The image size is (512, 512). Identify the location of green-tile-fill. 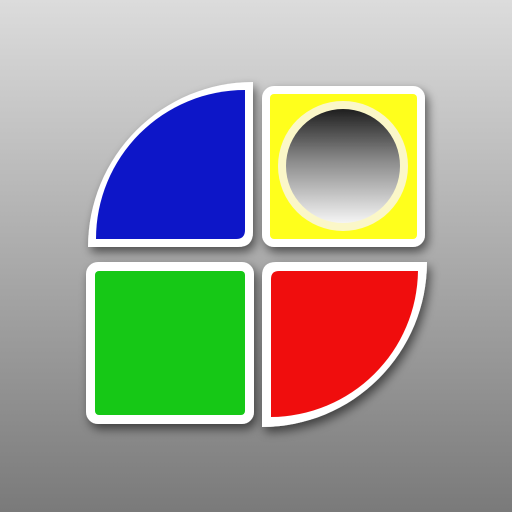
(170, 343).